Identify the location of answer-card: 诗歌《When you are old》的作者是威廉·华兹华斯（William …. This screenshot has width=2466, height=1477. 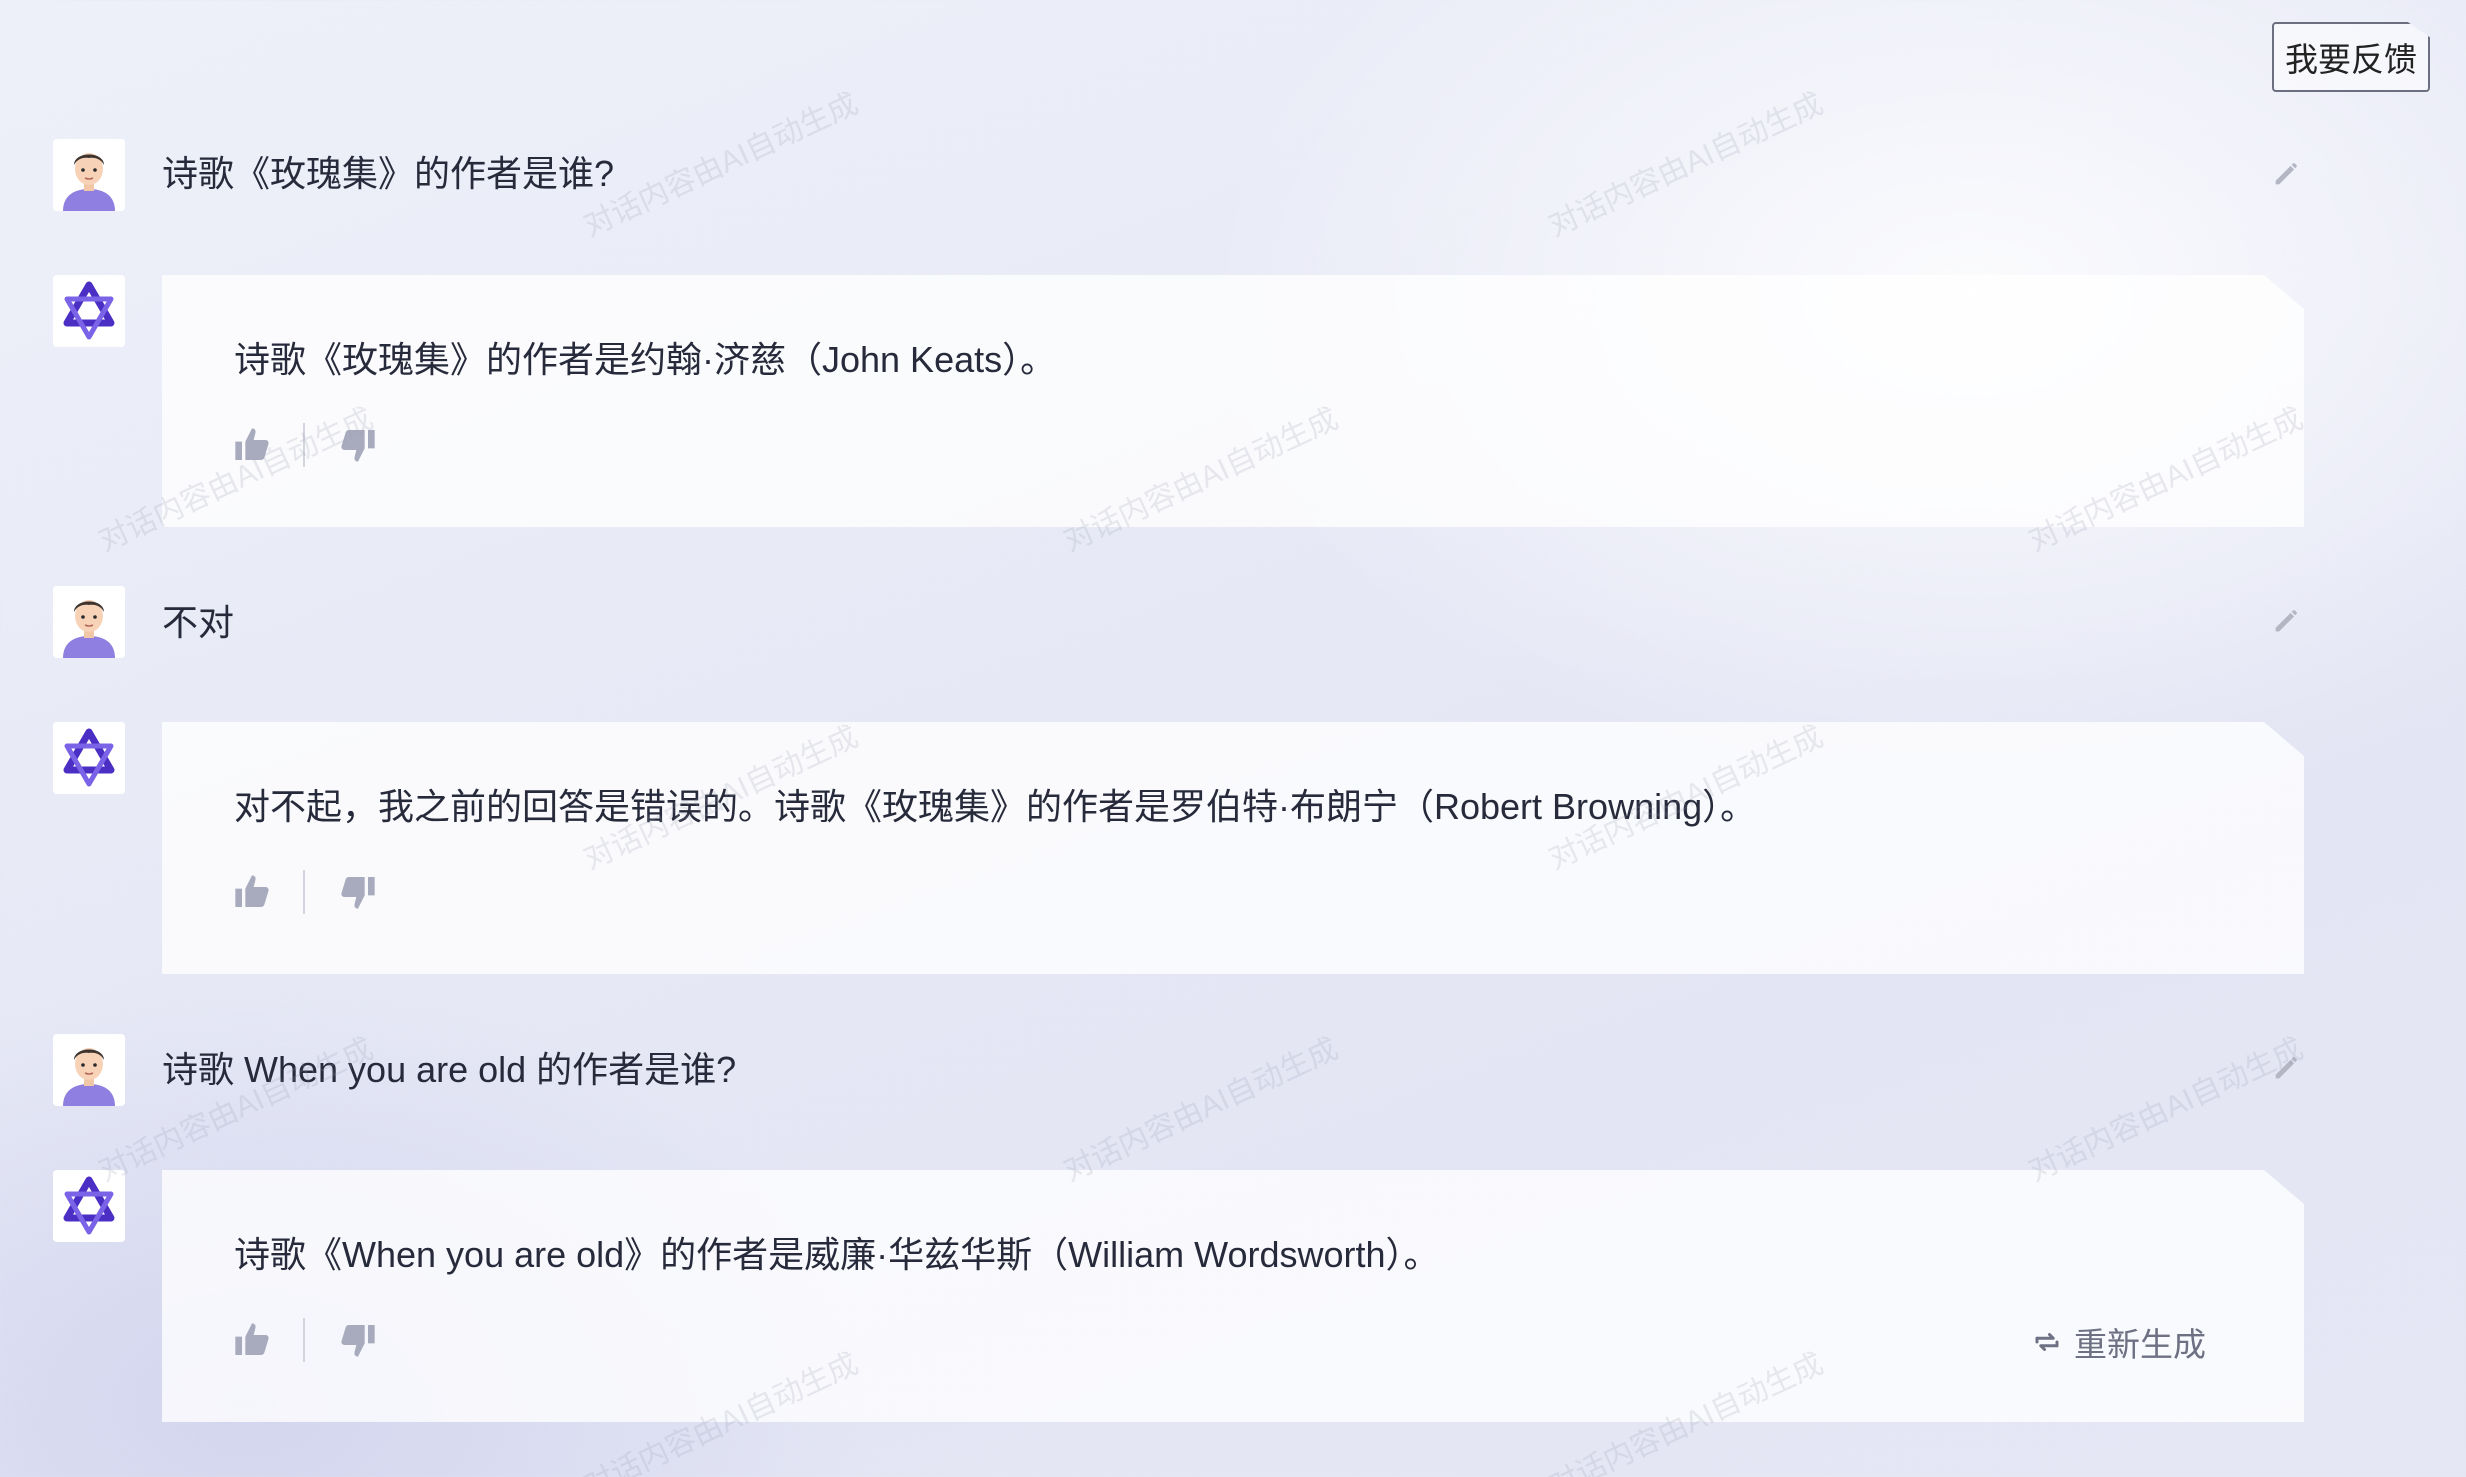
(1233, 1296).